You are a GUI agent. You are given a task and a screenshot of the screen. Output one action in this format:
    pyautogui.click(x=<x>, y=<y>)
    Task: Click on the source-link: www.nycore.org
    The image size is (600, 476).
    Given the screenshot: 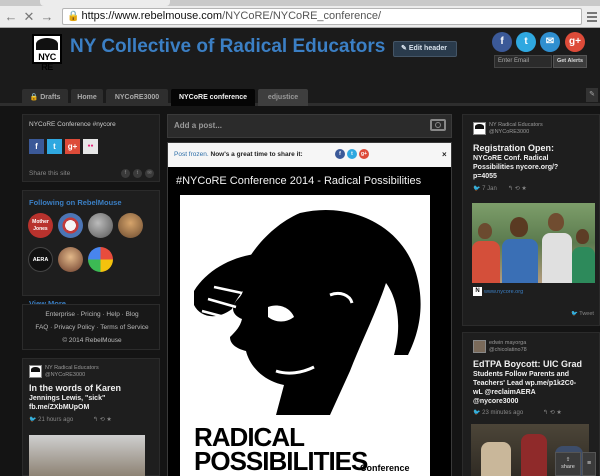 What is the action you would take?
    pyautogui.click(x=503, y=292)
    